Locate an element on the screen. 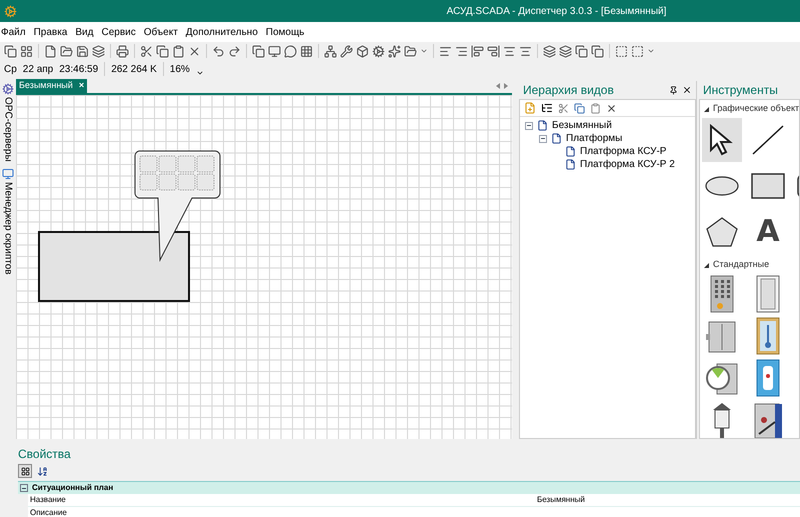 The width and height of the screenshot is (800, 517). text-tool-glyph: A is located at coordinates (768, 232).